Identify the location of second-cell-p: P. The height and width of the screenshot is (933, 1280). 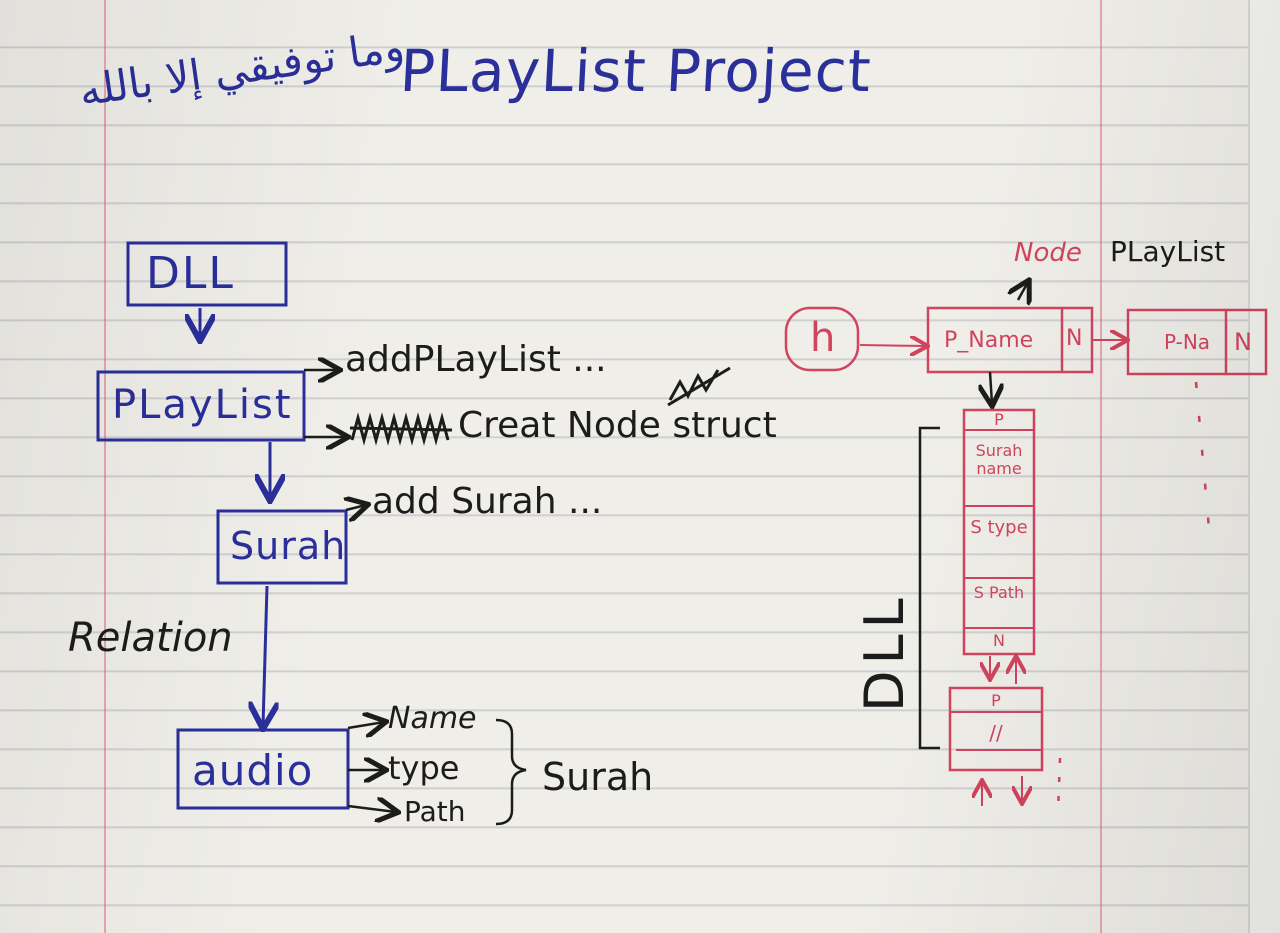
(996, 700).